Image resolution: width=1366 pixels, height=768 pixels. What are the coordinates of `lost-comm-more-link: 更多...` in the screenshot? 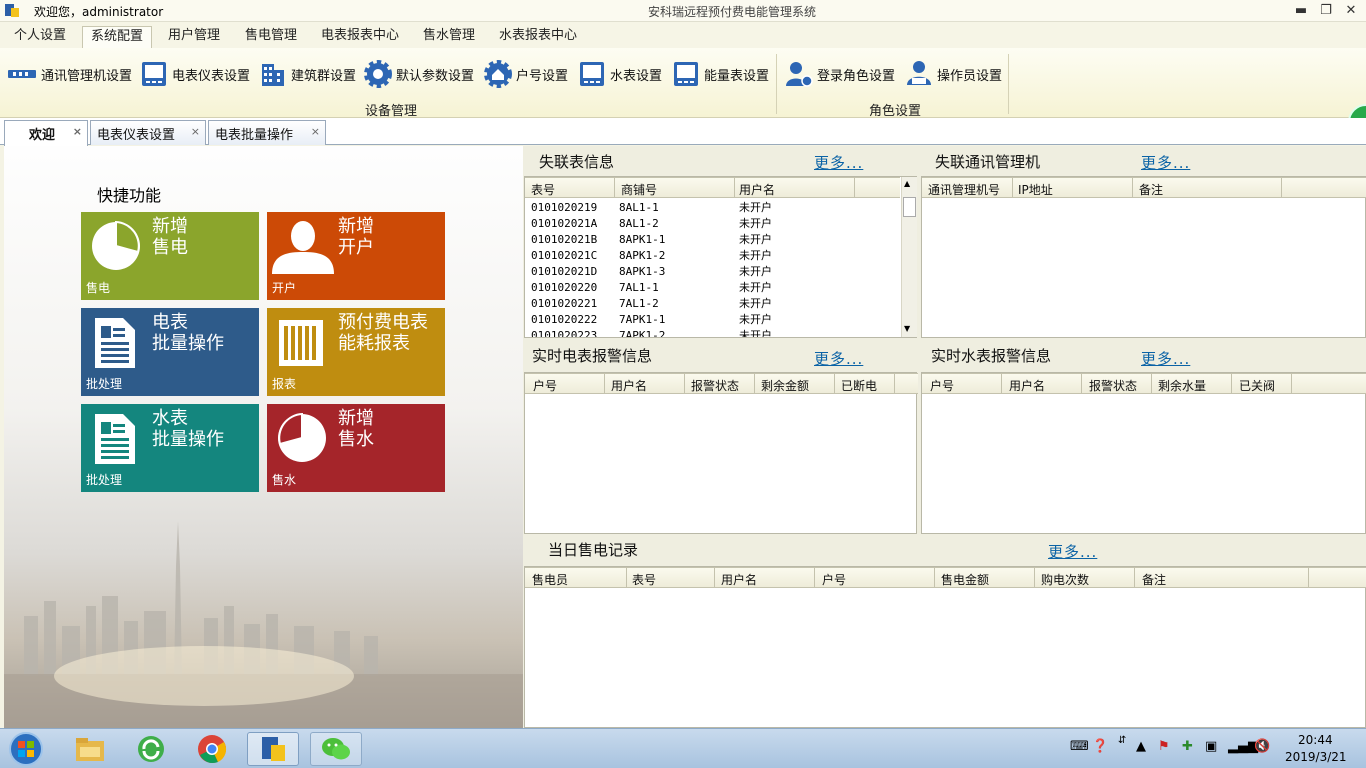 It's located at (1165, 162).